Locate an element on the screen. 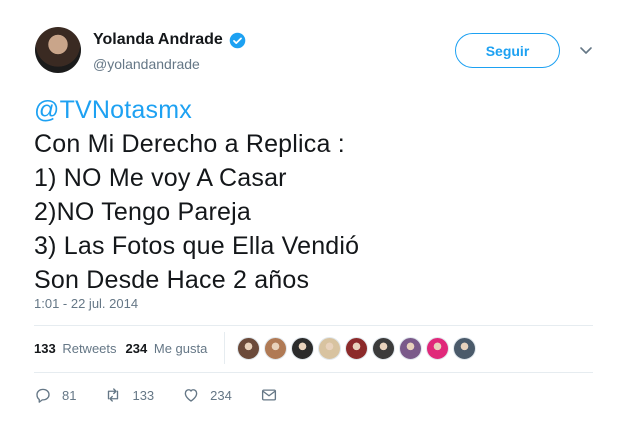 Image resolution: width=625 pixels, height=423 pixels. tweet-line: 2)NO Tengo Pareja is located at coordinates (142, 212).